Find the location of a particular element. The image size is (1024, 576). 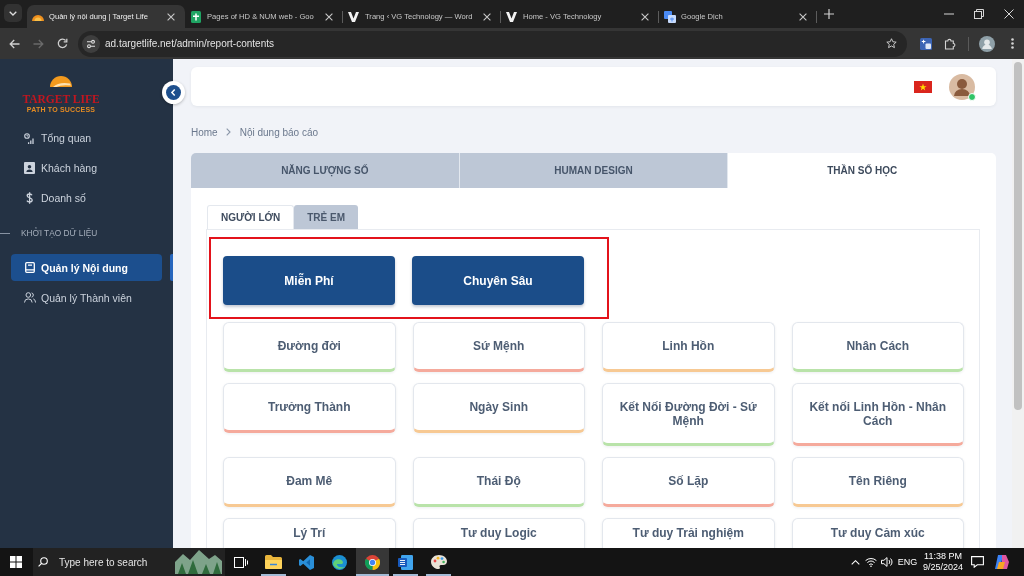

topic-card: Ngày Sinh is located at coordinates (498, 408).